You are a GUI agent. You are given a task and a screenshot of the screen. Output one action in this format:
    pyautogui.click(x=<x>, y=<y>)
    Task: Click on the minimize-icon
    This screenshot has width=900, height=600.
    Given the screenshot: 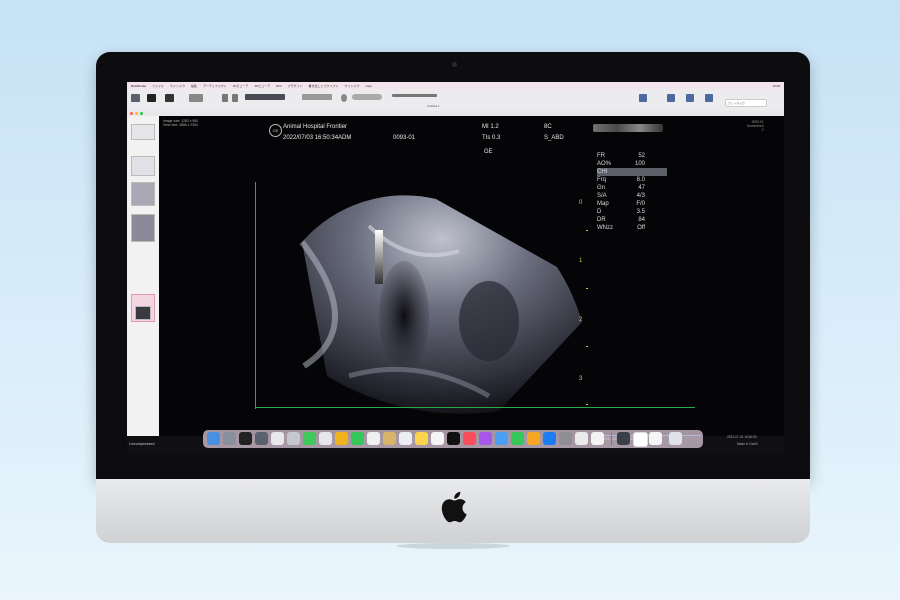 What is the action you would take?
    pyautogui.click(x=136, y=113)
    